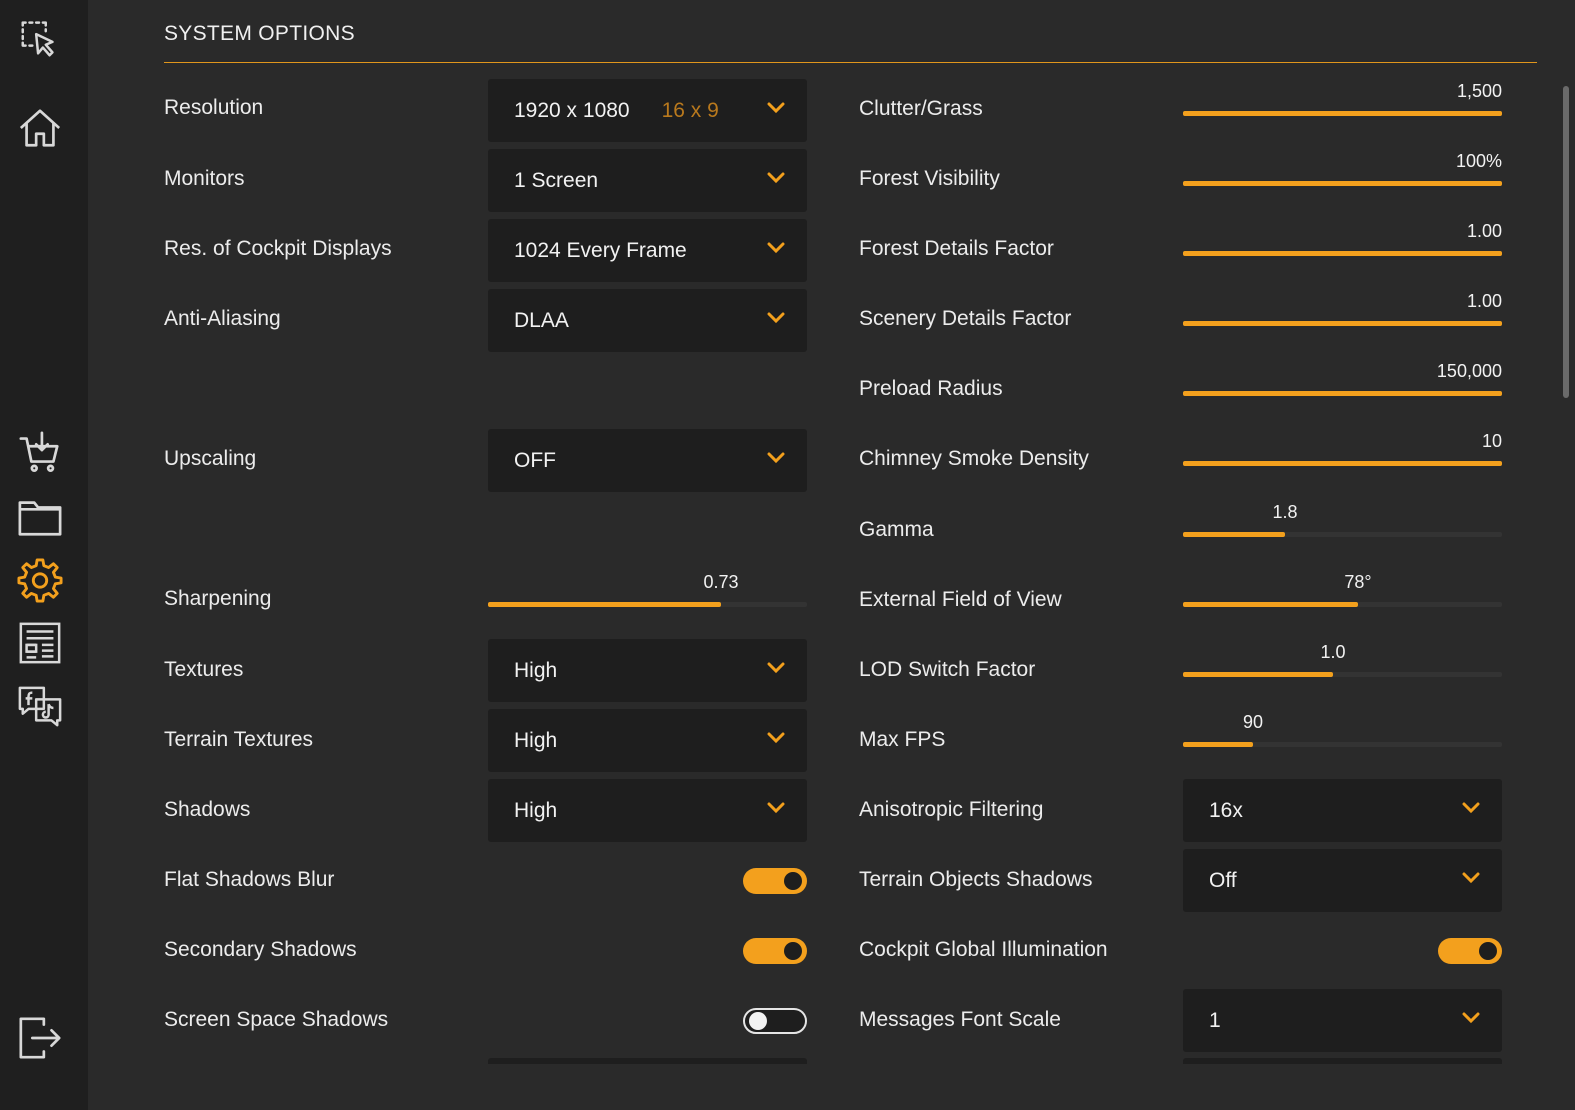  What do you see at coordinates (278, 248) in the screenshot?
I see `cockpit-res-label: Res. of Cockpit Displays` at bounding box center [278, 248].